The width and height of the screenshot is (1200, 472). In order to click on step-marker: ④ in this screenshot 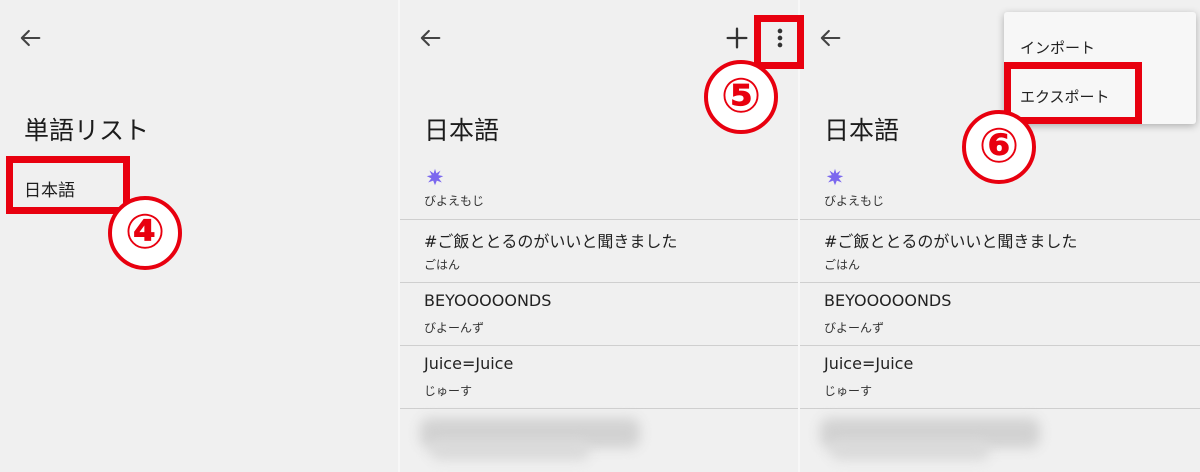, I will do `click(145, 233)`.